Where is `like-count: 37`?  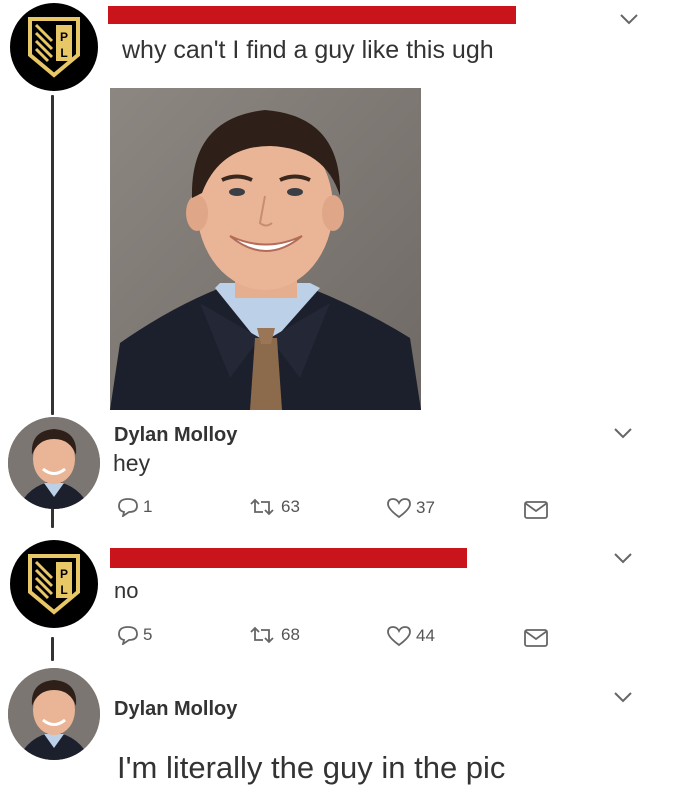
like-count: 37 is located at coordinates (425, 507).